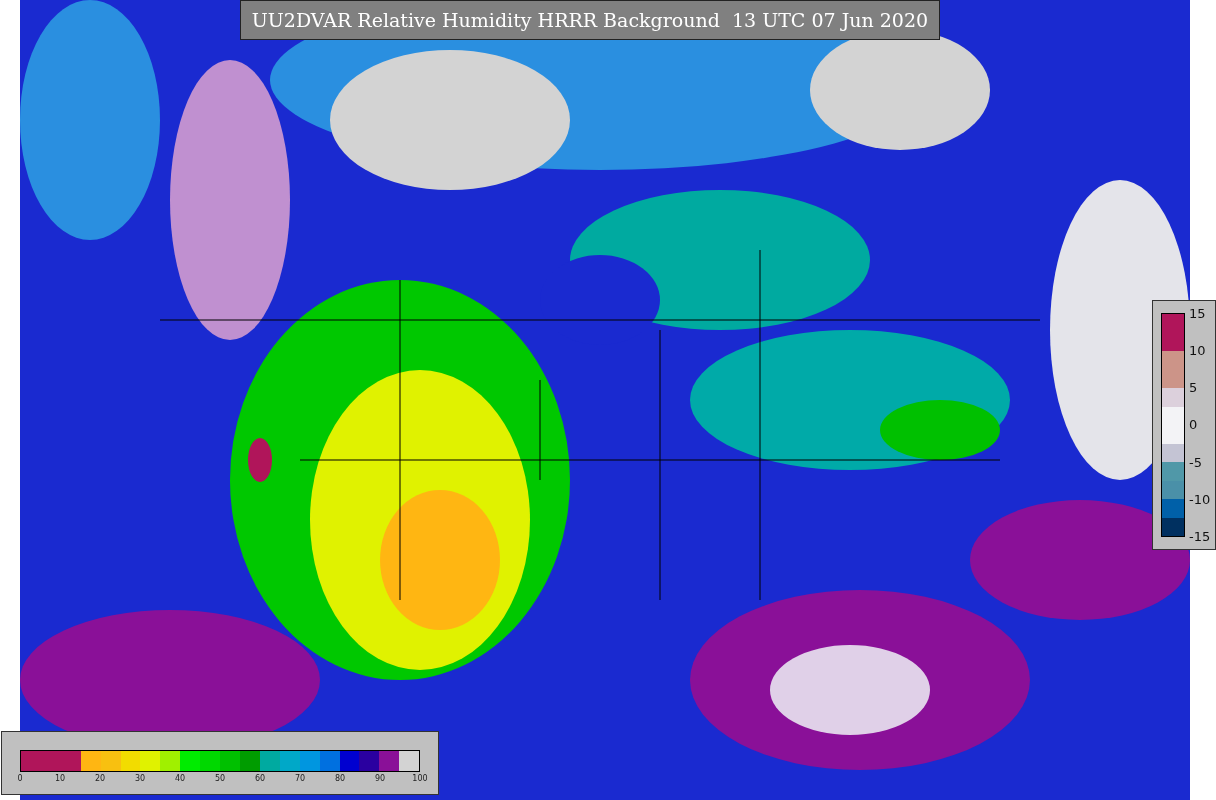  What do you see at coordinates (300, 778) in the screenshot?
I see `tick-label: 70` at bounding box center [300, 778].